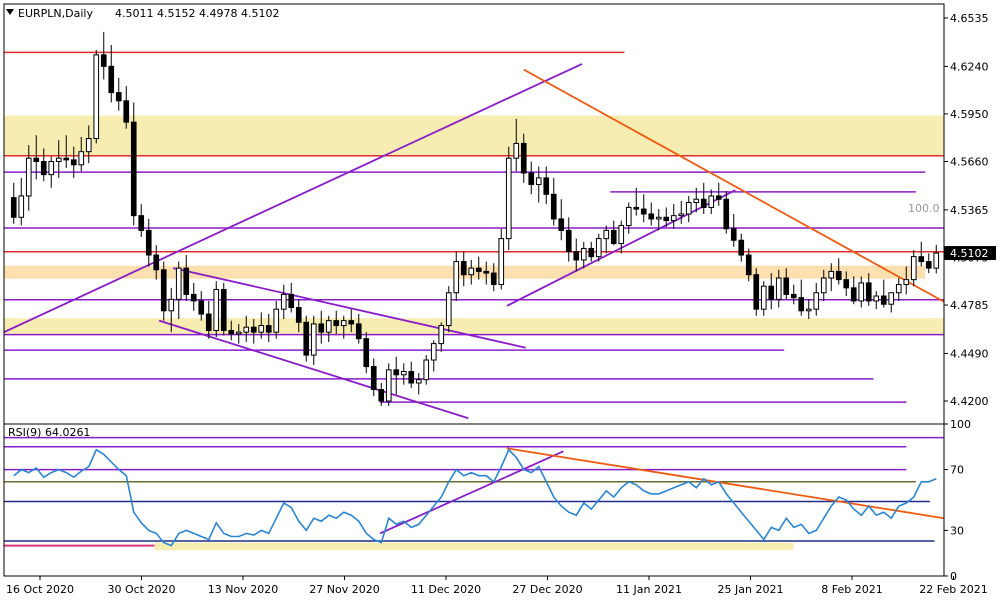  I want to click on rsi-header: RSI(9) 64.0261, so click(49, 432).